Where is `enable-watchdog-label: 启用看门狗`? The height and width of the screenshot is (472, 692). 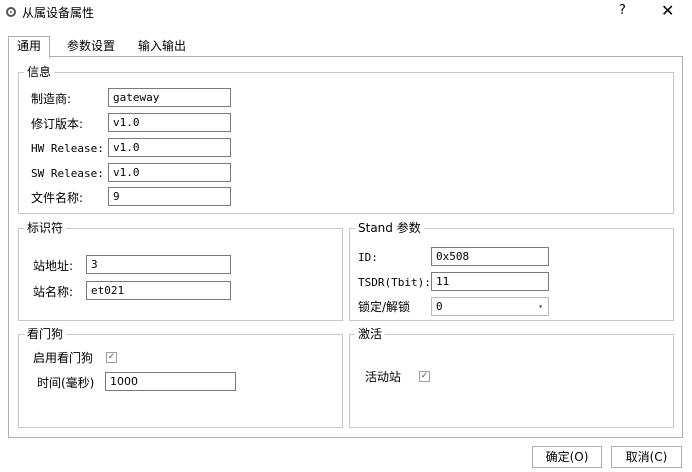 enable-watchdog-label: 启用看门狗 is located at coordinates (63, 358).